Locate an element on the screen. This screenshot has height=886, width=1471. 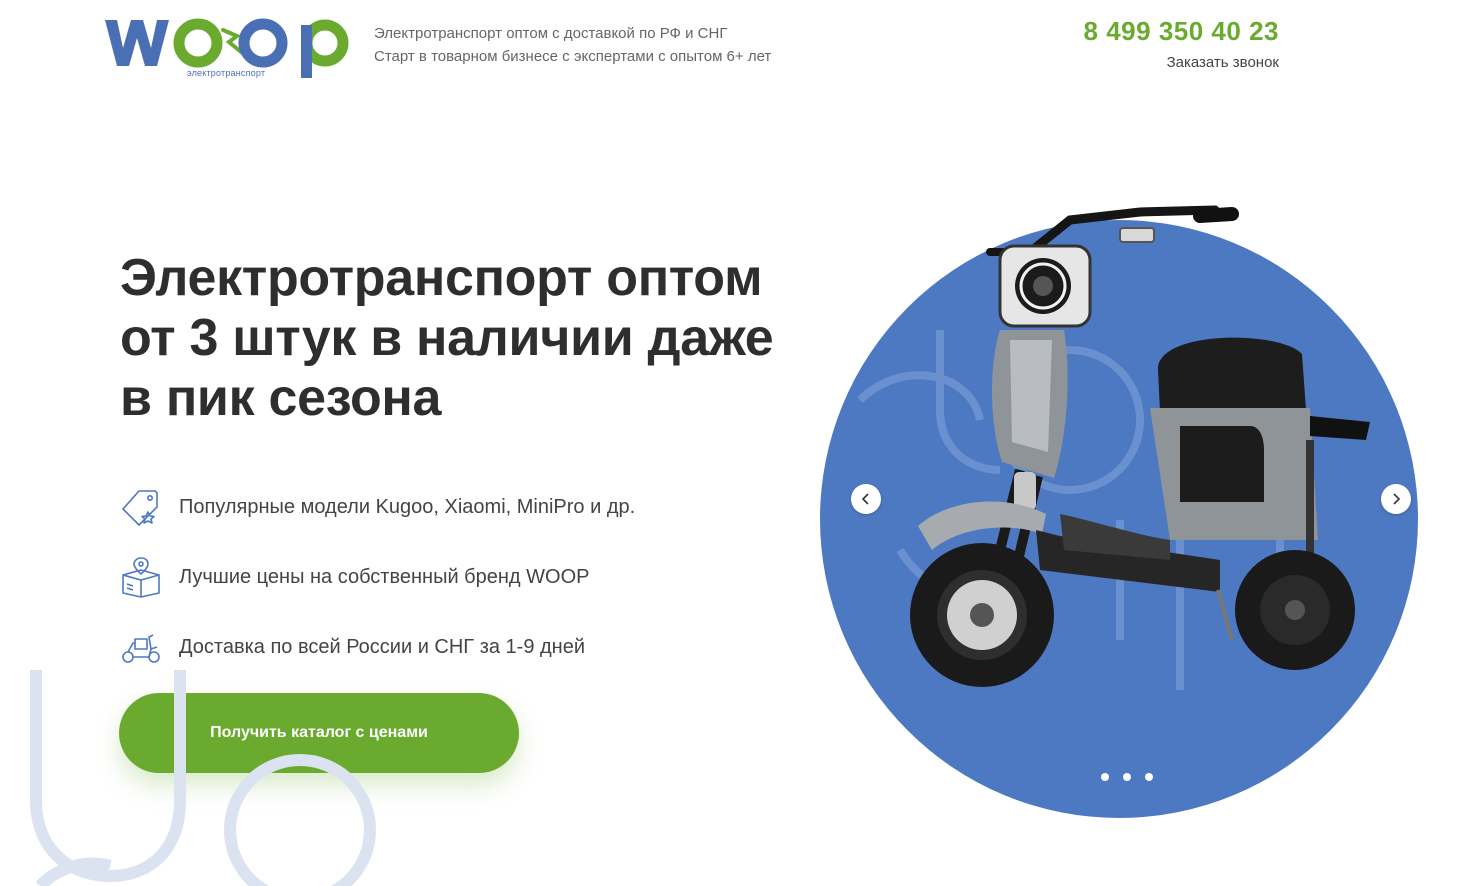
slider-prev-button is located at coordinates (866, 499).